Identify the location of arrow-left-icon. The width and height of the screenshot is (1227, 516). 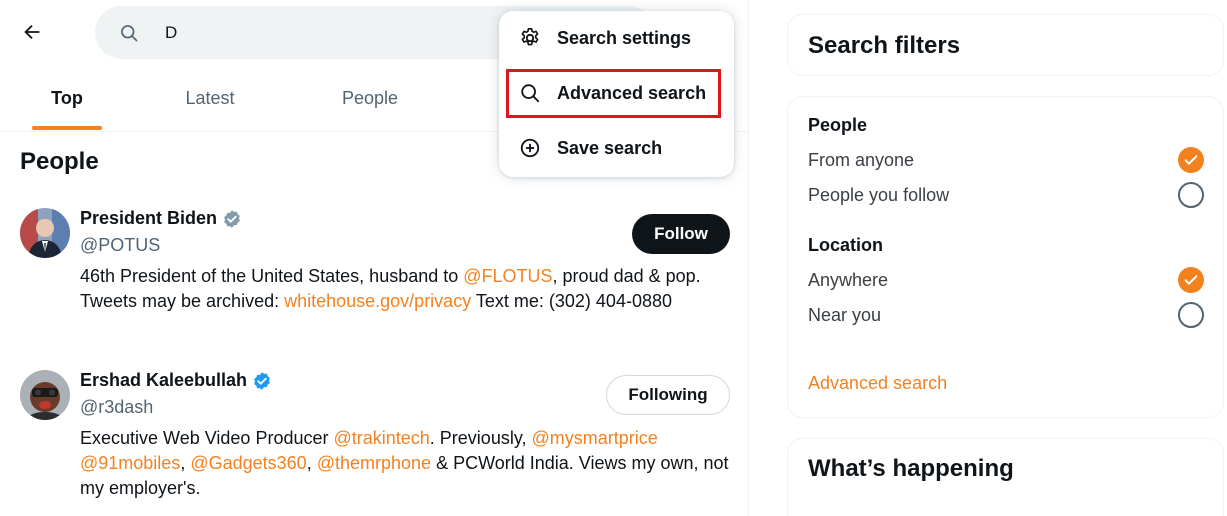
(32, 32).